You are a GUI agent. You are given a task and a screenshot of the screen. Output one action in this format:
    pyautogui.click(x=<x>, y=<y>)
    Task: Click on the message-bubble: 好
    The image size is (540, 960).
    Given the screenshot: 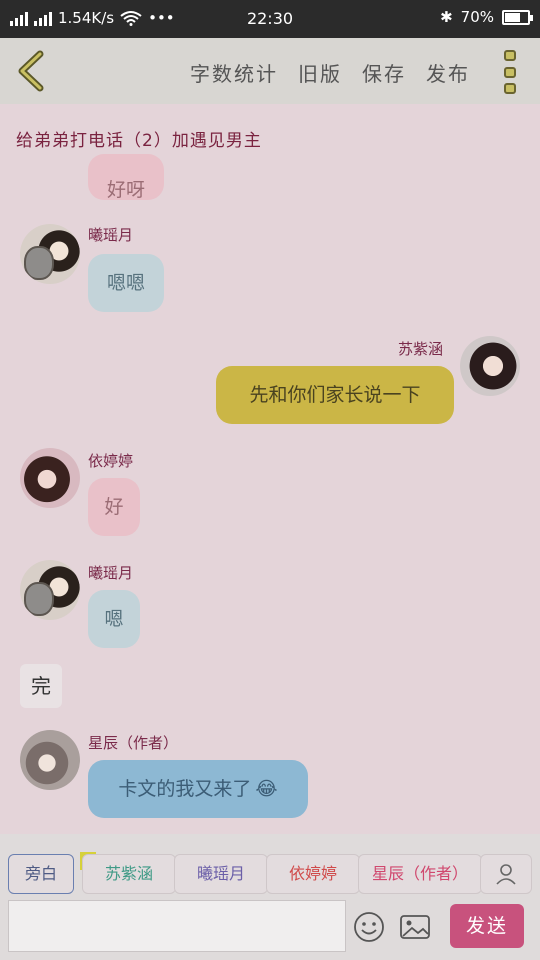 What is the action you would take?
    pyautogui.click(x=114, y=507)
    